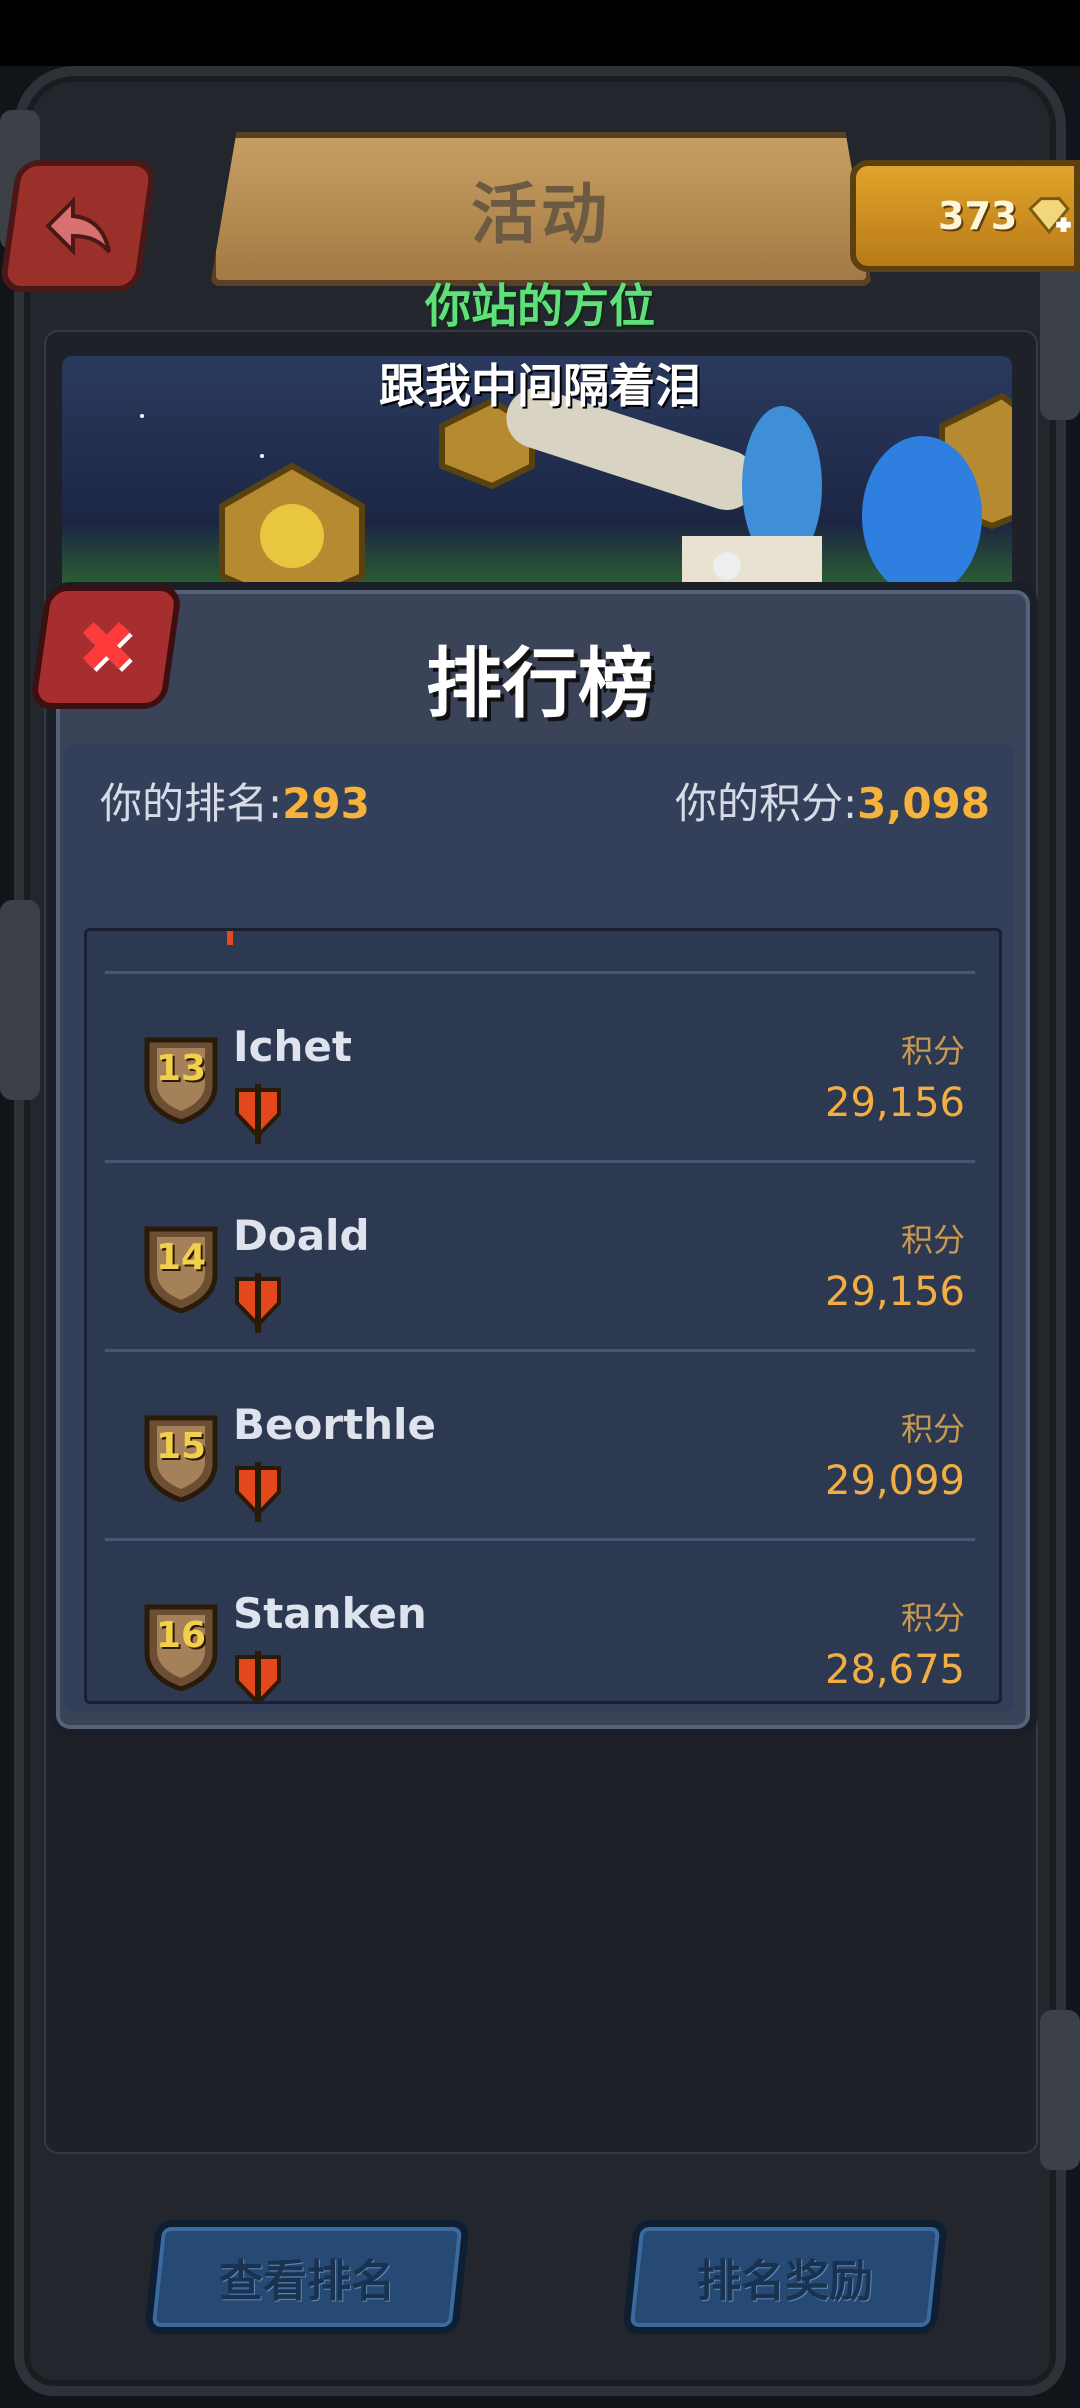 The height and width of the screenshot is (2408, 1080). What do you see at coordinates (301, 1235) in the screenshot?
I see `player-name: Doald` at bounding box center [301, 1235].